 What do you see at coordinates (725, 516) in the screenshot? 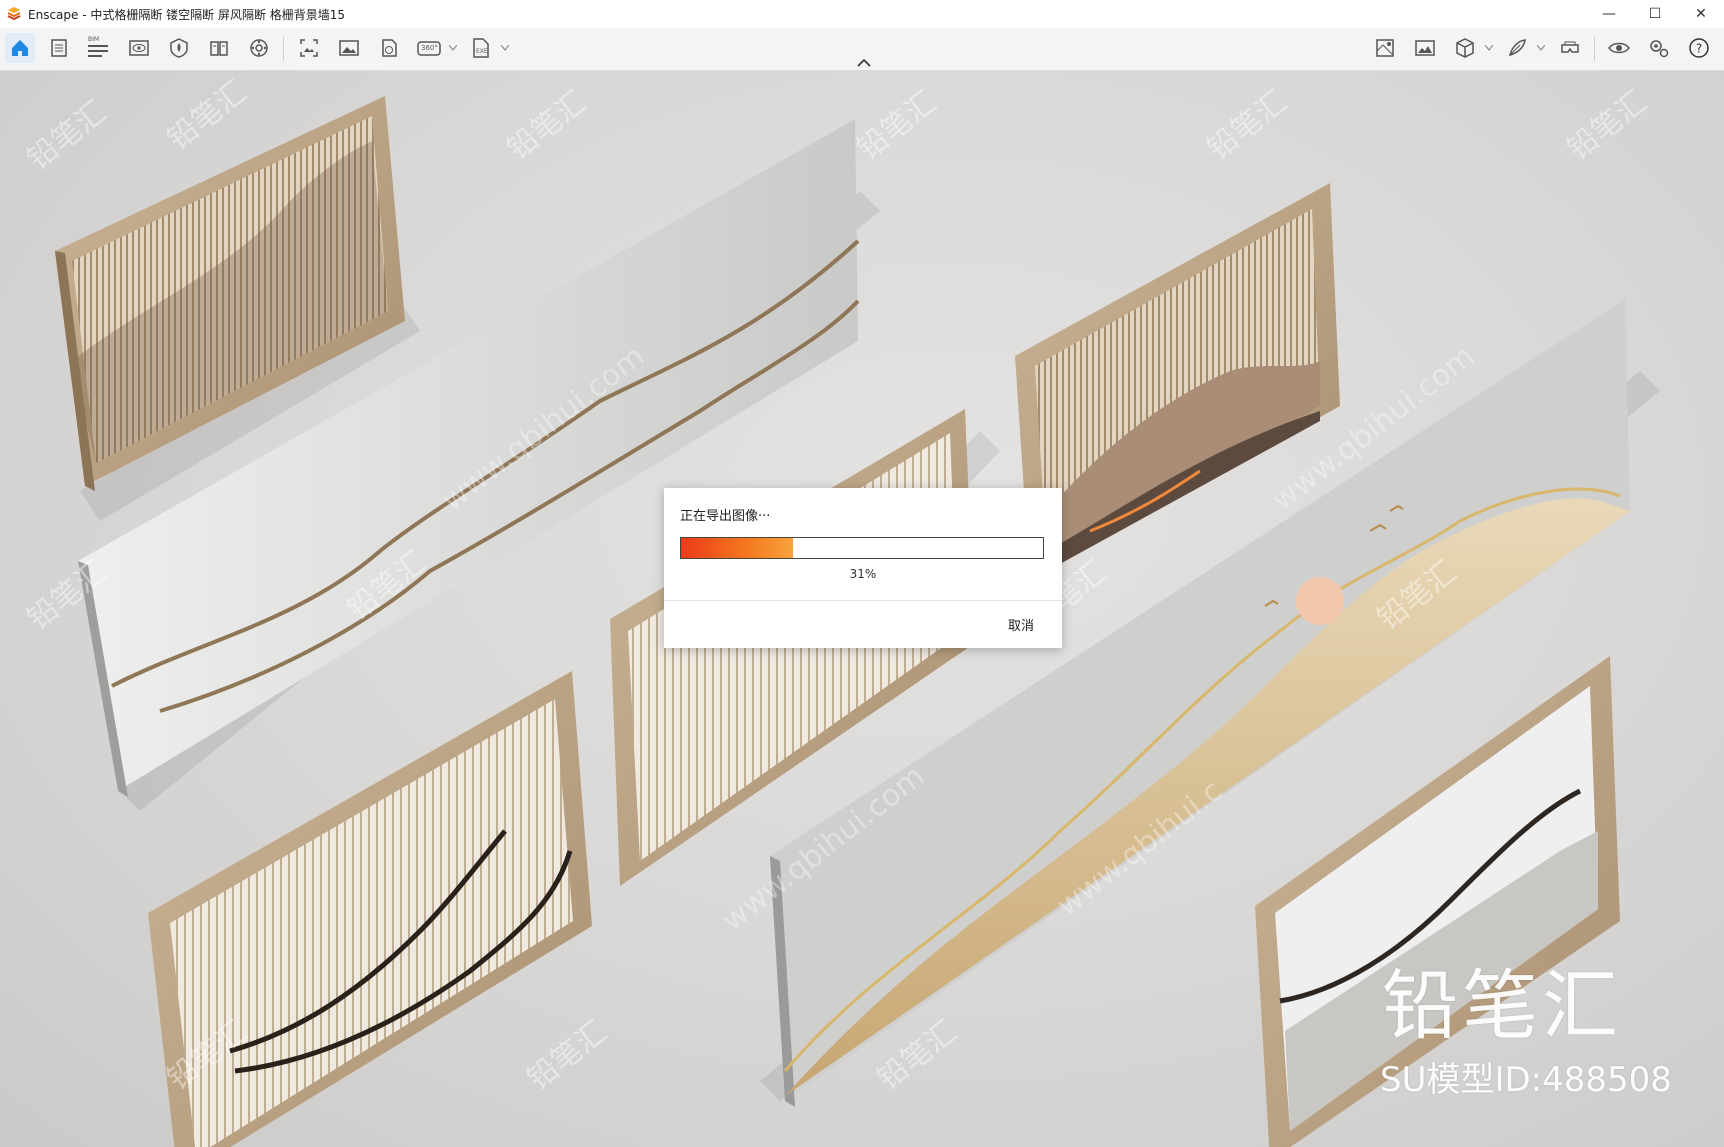
I see `dialog-title: 正在导出图像···` at bounding box center [725, 516].